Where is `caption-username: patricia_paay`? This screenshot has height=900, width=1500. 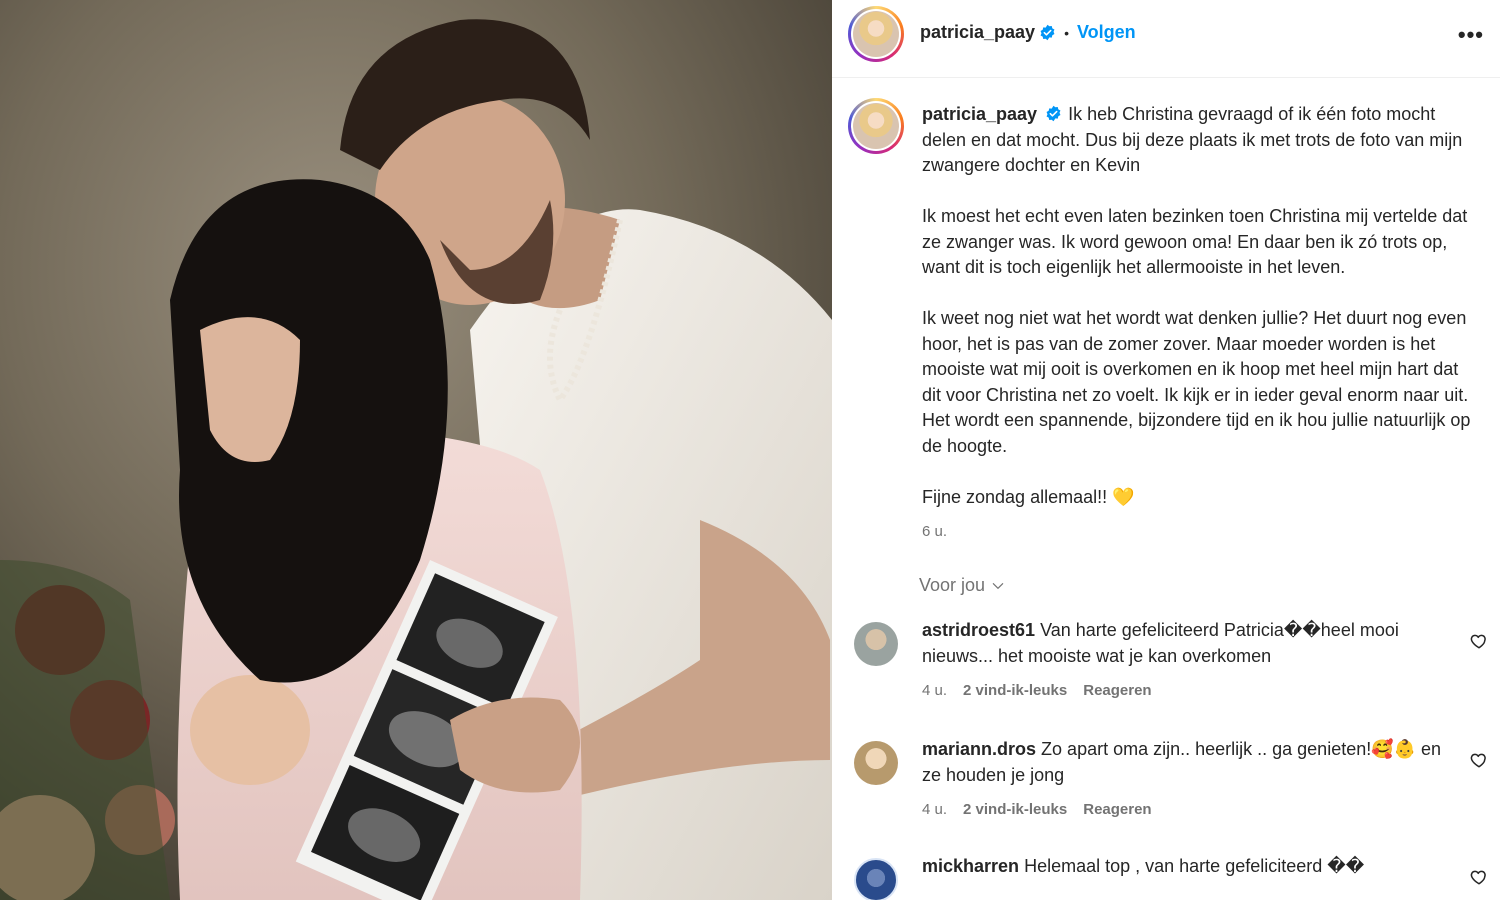 caption-username: patricia_paay is located at coordinates (979, 114).